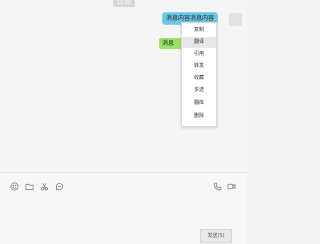 The width and height of the screenshot is (320, 244). Describe the element at coordinates (216, 236) in the screenshot. I see `send-button: 发送(S)` at that location.